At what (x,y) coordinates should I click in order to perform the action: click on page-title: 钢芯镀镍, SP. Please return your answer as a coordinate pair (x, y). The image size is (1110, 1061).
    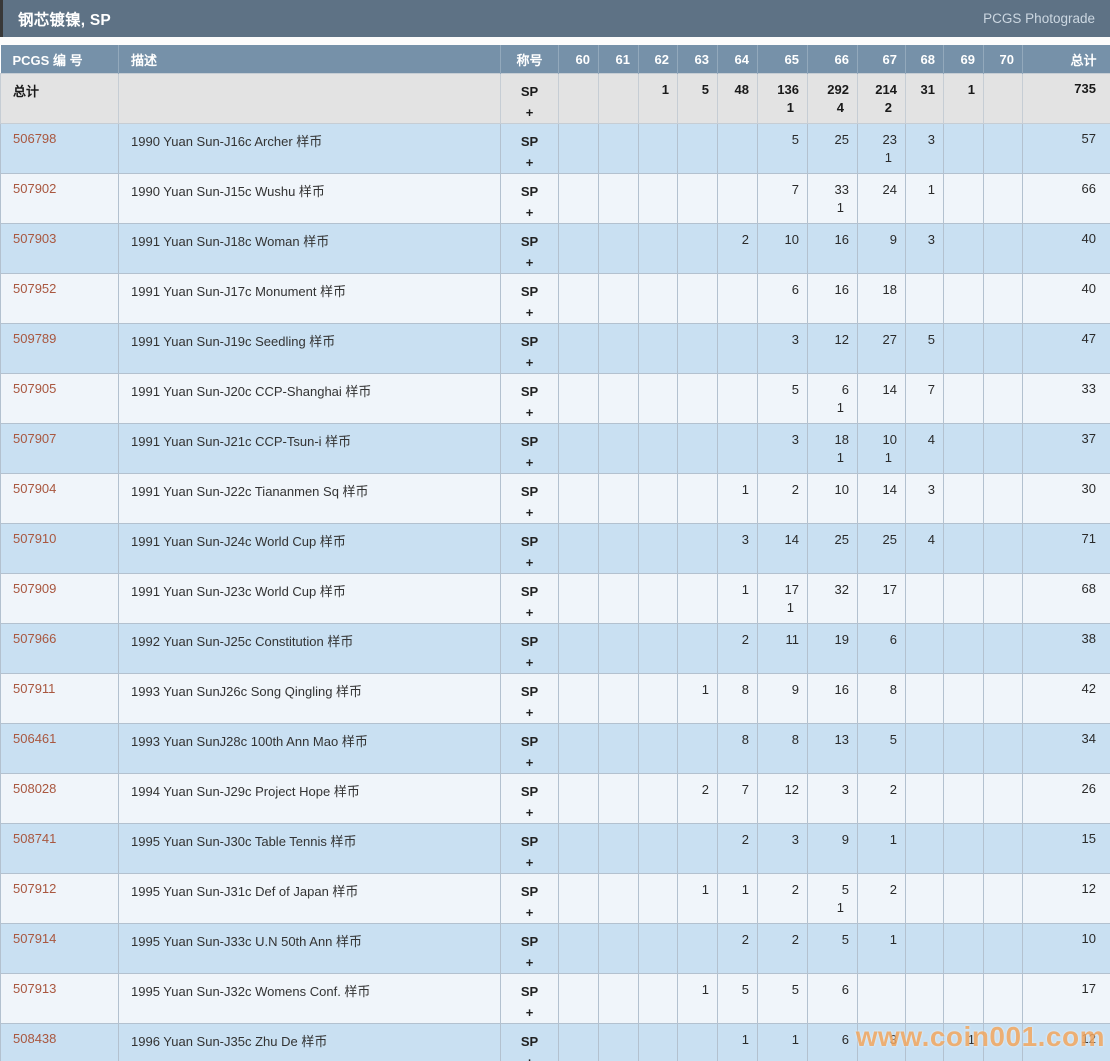
    Looking at the image, I should click on (64, 20).